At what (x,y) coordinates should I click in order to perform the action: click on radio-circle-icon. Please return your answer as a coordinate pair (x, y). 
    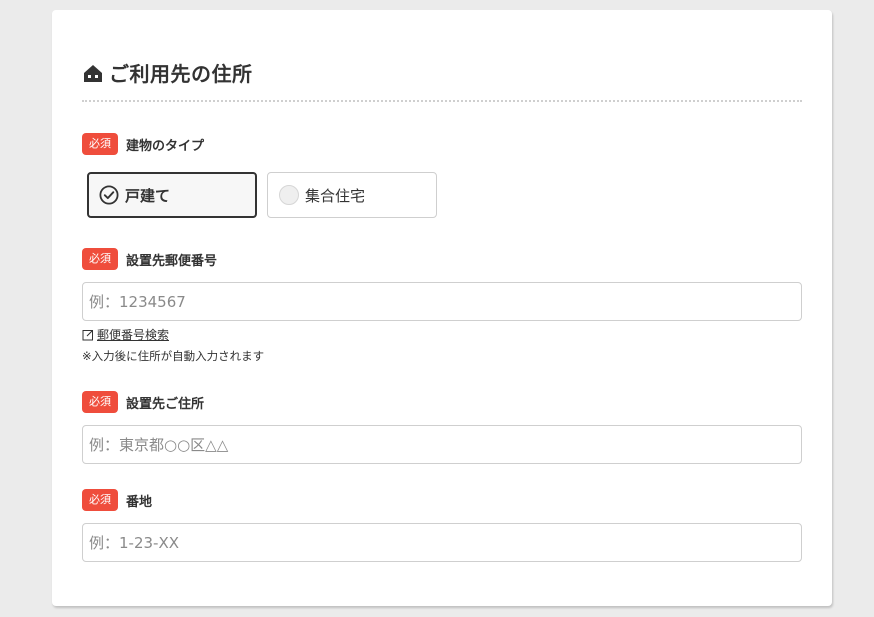
    Looking at the image, I should click on (289, 195).